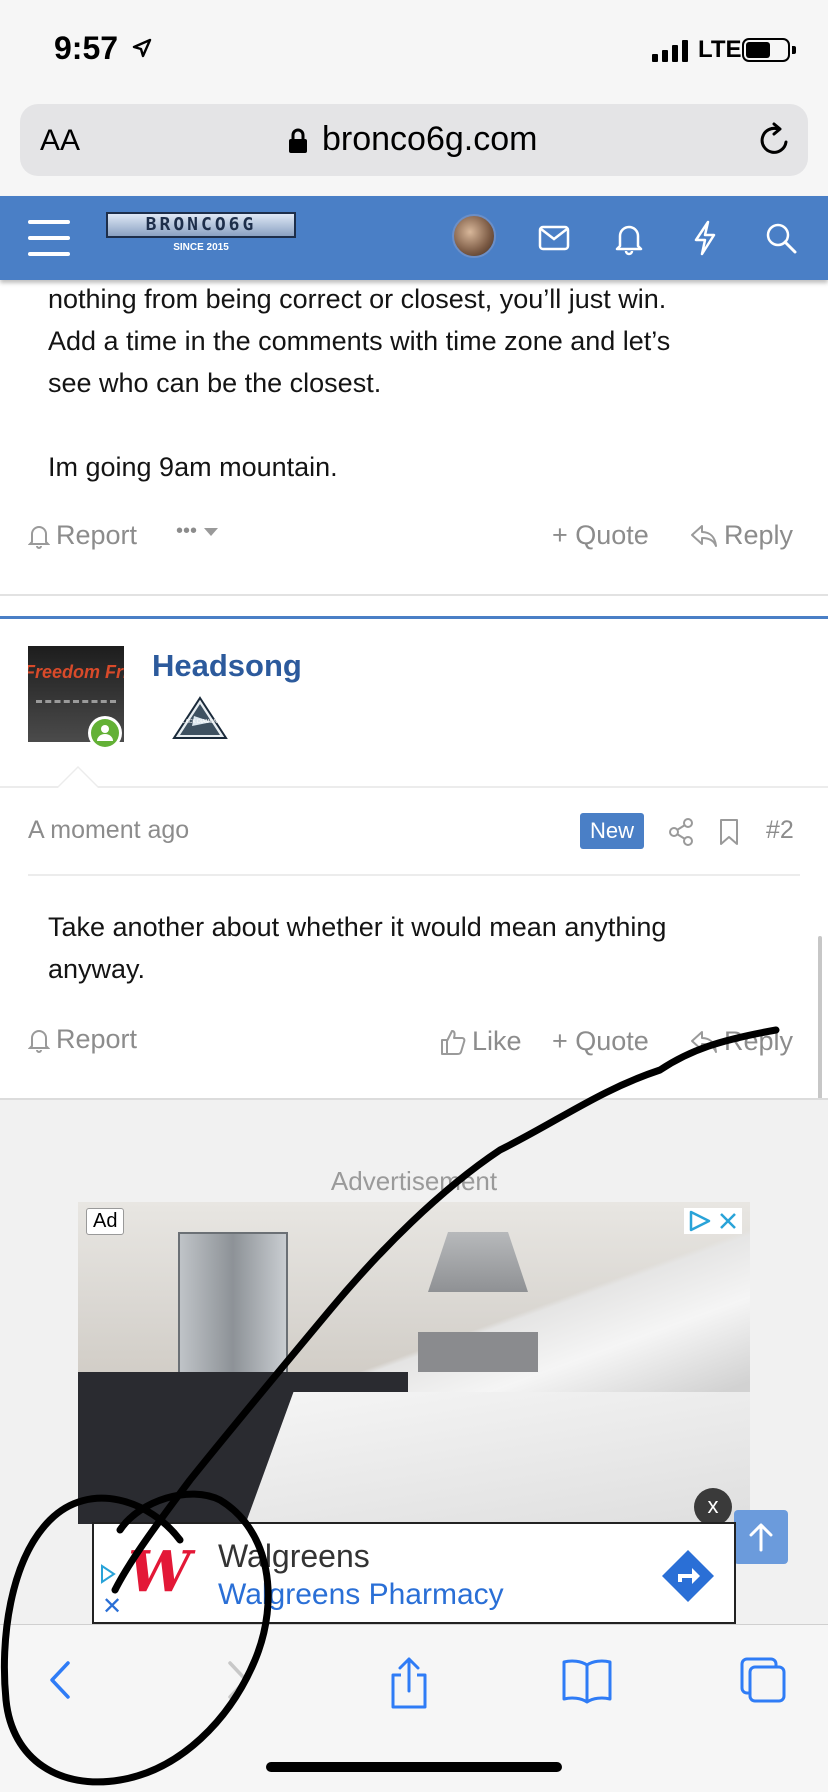 This screenshot has width=828, height=1792. I want to click on text-size-button: AA, so click(60, 141).